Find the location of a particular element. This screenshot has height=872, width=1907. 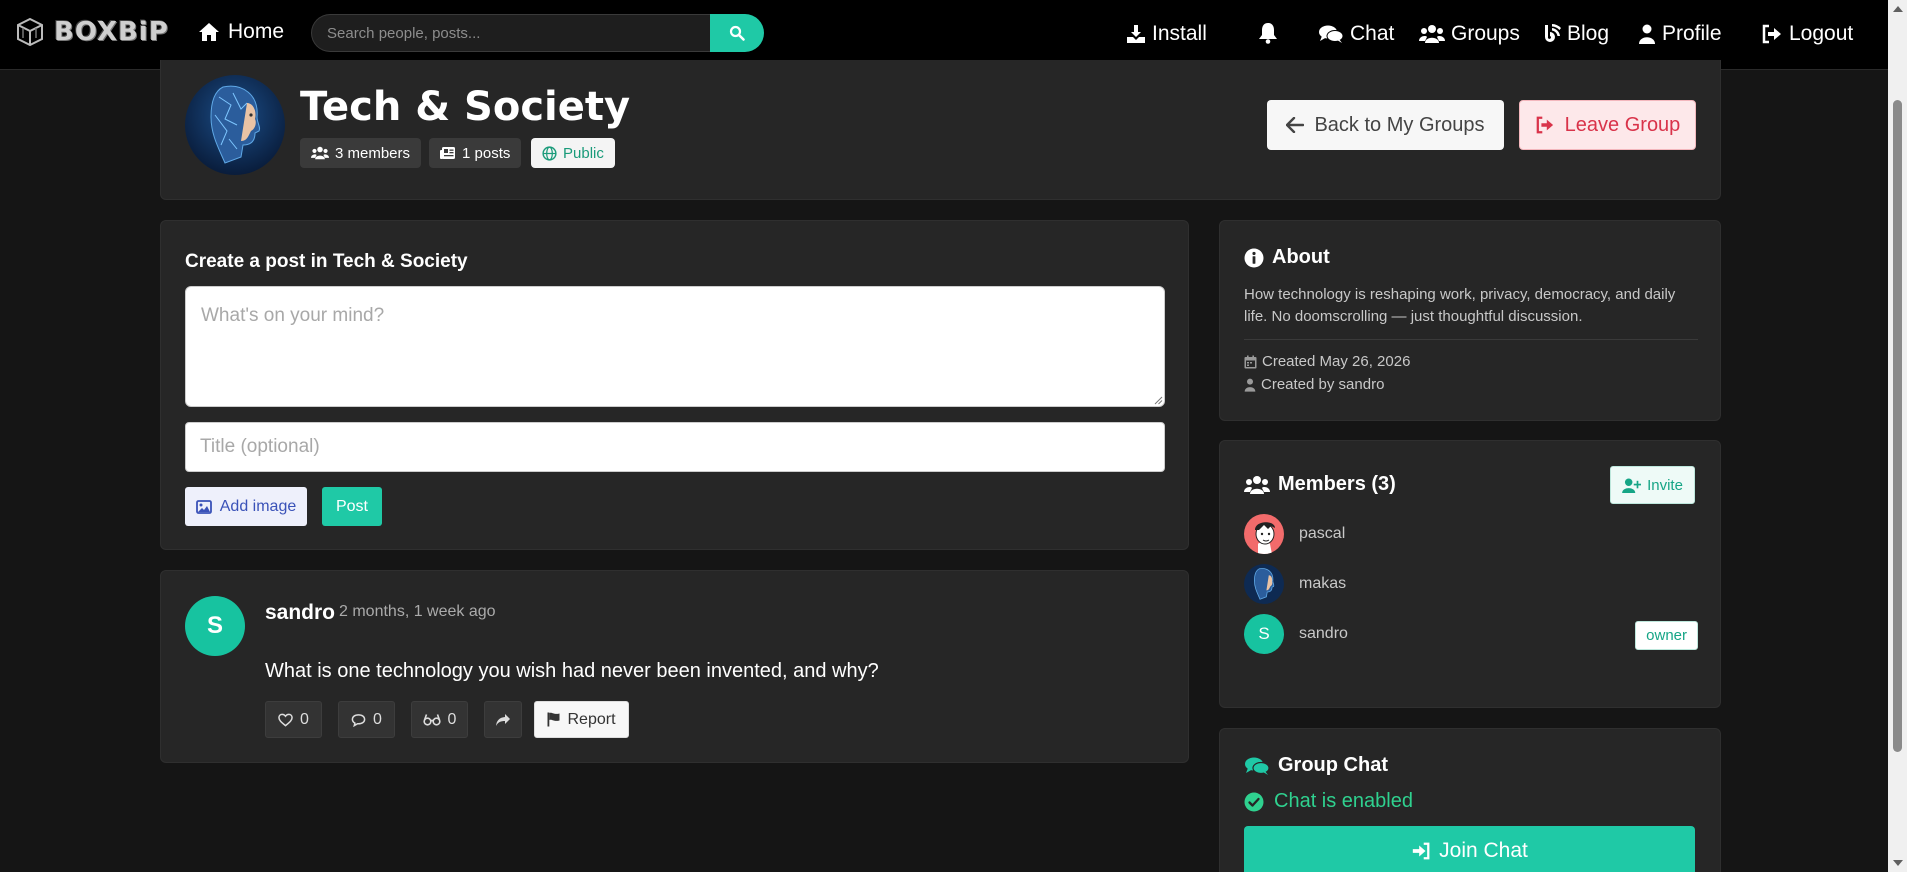

comment-button: 0 is located at coordinates (366, 719).